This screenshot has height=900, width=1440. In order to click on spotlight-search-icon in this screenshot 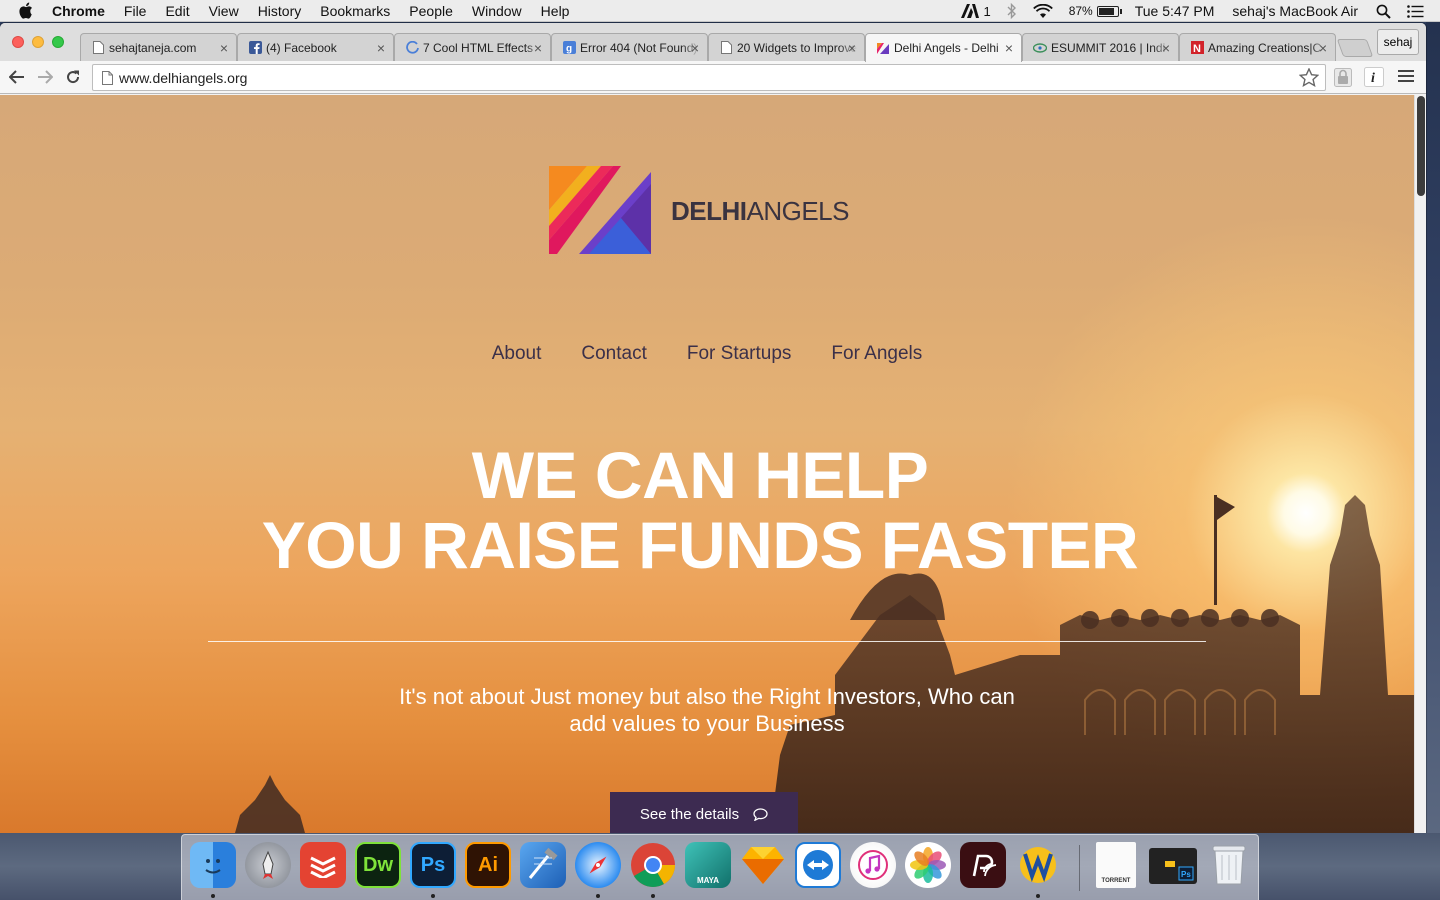, I will do `click(1383, 11)`.